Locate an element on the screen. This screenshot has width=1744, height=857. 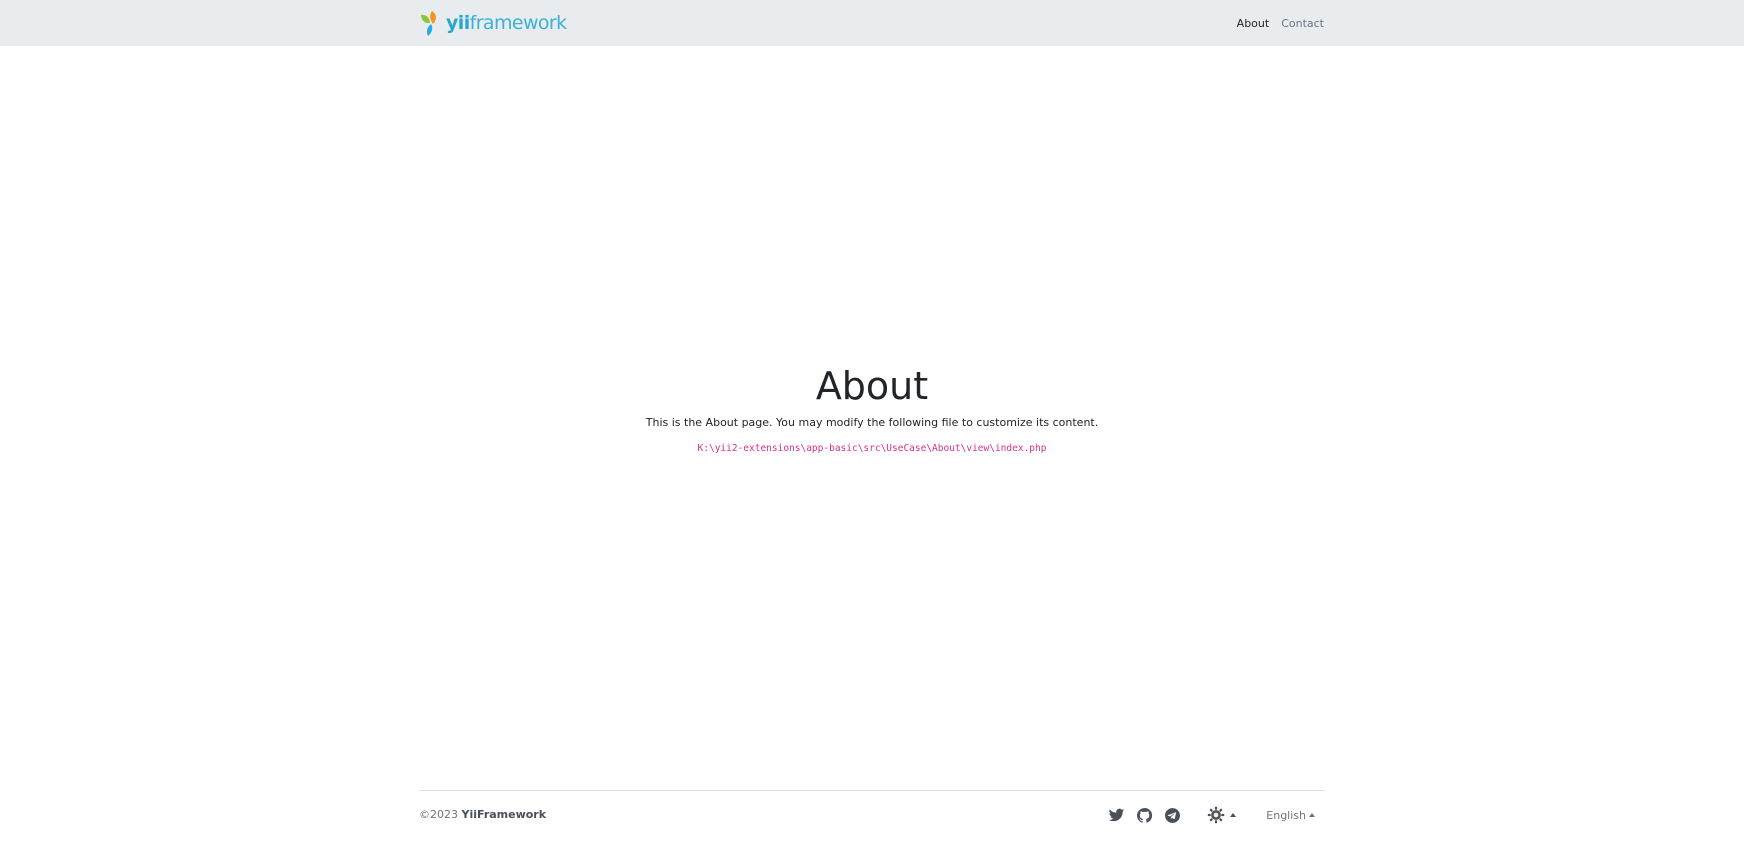
twitter-icon is located at coordinates (1116, 815).